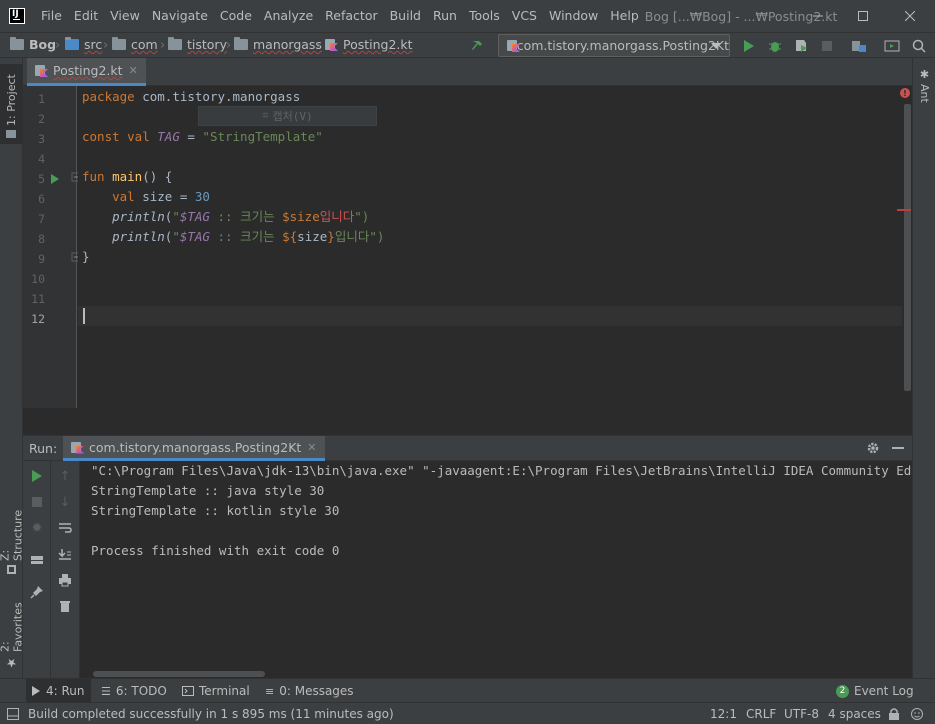  I want to click on clear-all-button, so click(65, 606).